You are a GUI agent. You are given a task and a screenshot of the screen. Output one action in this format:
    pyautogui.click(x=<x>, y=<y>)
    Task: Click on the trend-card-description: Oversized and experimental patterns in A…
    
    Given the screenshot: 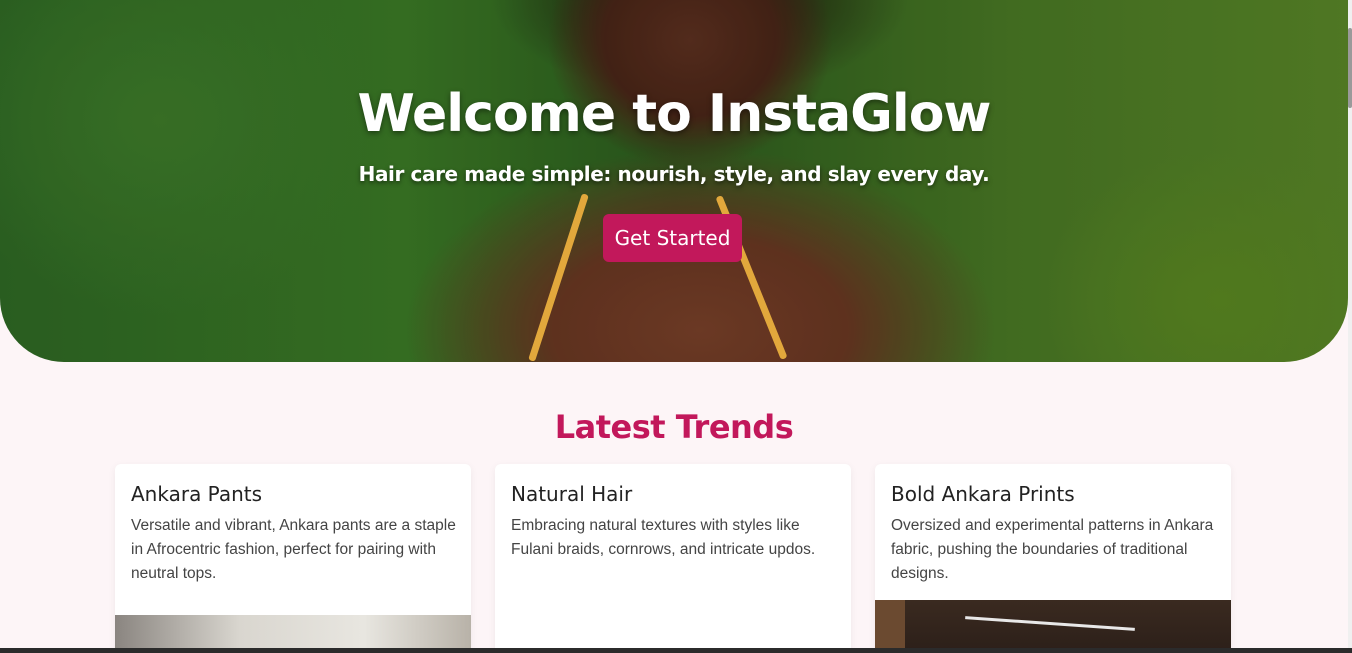 What is the action you would take?
    pyautogui.click(x=1052, y=549)
    